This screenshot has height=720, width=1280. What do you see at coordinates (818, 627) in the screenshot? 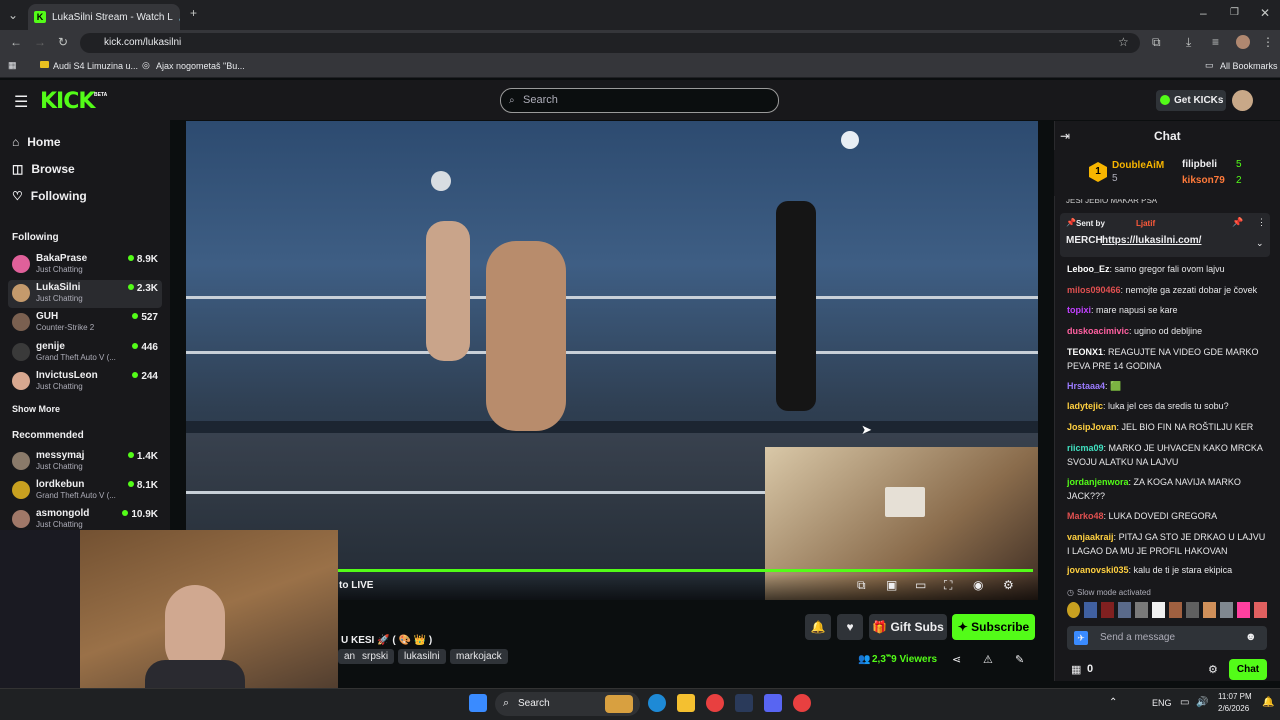
I see `notification-bell-icon: 🔔` at bounding box center [818, 627].